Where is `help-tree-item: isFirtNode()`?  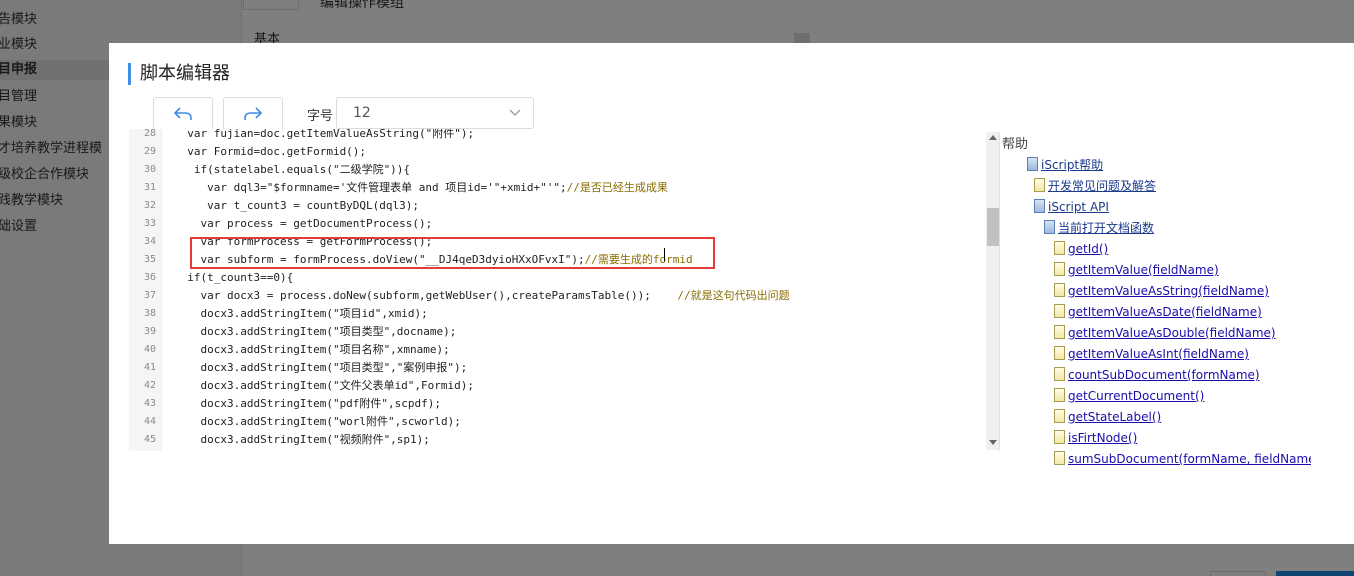 help-tree-item: isFirtNode() is located at coordinates (1095, 438).